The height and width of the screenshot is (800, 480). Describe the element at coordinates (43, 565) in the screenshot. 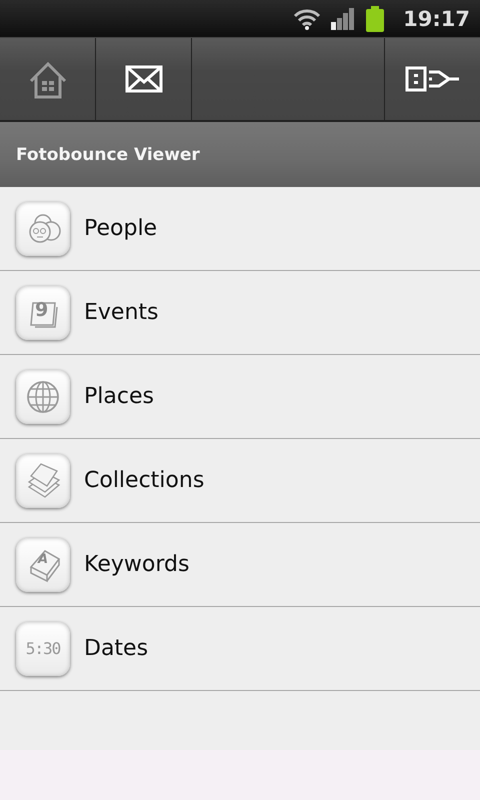

I see `keyboard-key-icon: A` at that location.